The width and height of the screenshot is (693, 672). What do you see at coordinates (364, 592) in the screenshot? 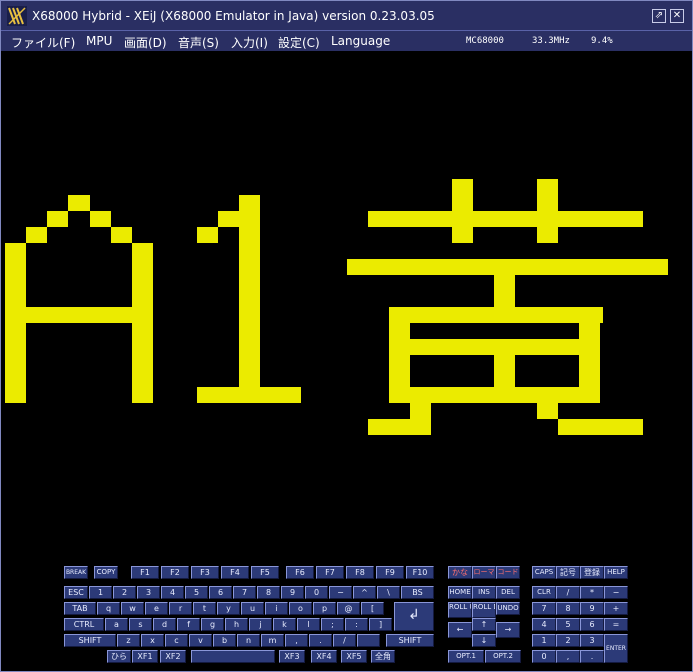
I see `key-caret: ^` at bounding box center [364, 592].